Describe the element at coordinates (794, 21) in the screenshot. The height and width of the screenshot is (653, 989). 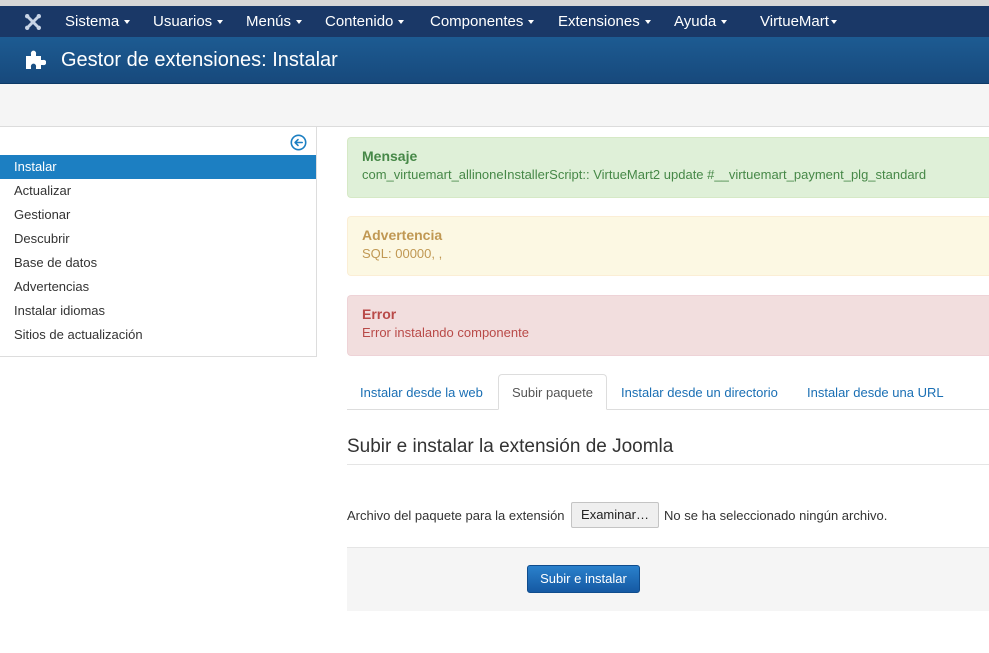
I see `nav-label: VirtueMart` at that location.